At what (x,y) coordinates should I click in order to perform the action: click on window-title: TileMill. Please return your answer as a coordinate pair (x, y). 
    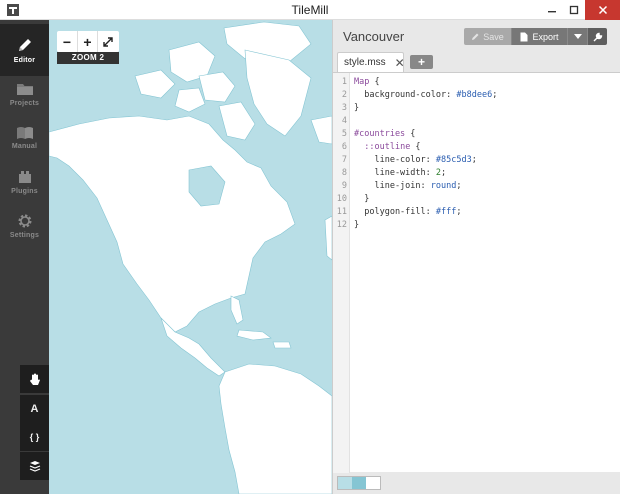
    Looking at the image, I should click on (310, 10).